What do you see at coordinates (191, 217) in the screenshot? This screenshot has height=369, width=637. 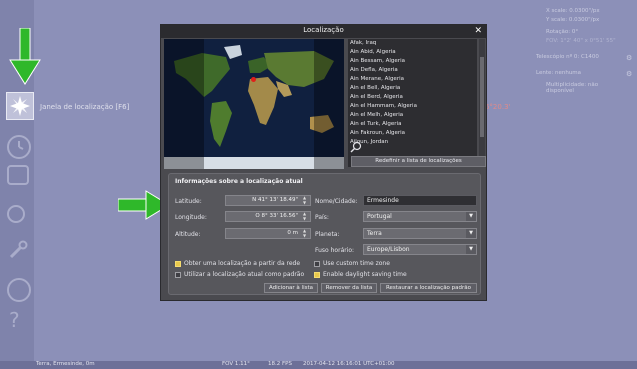 I see `longitude-label: Longitude:` at bounding box center [191, 217].